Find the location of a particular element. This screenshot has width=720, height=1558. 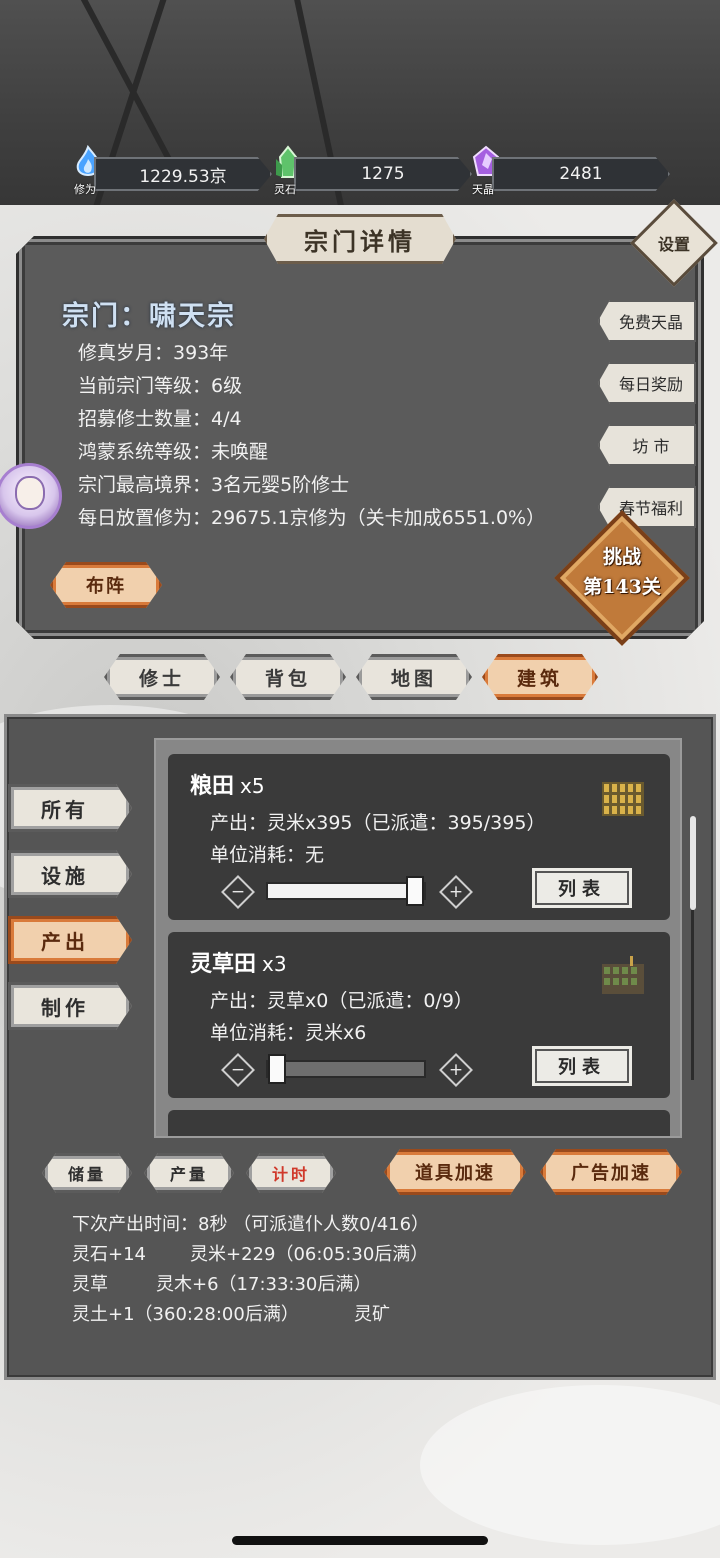

building-card is located at coordinates (419, 1123).